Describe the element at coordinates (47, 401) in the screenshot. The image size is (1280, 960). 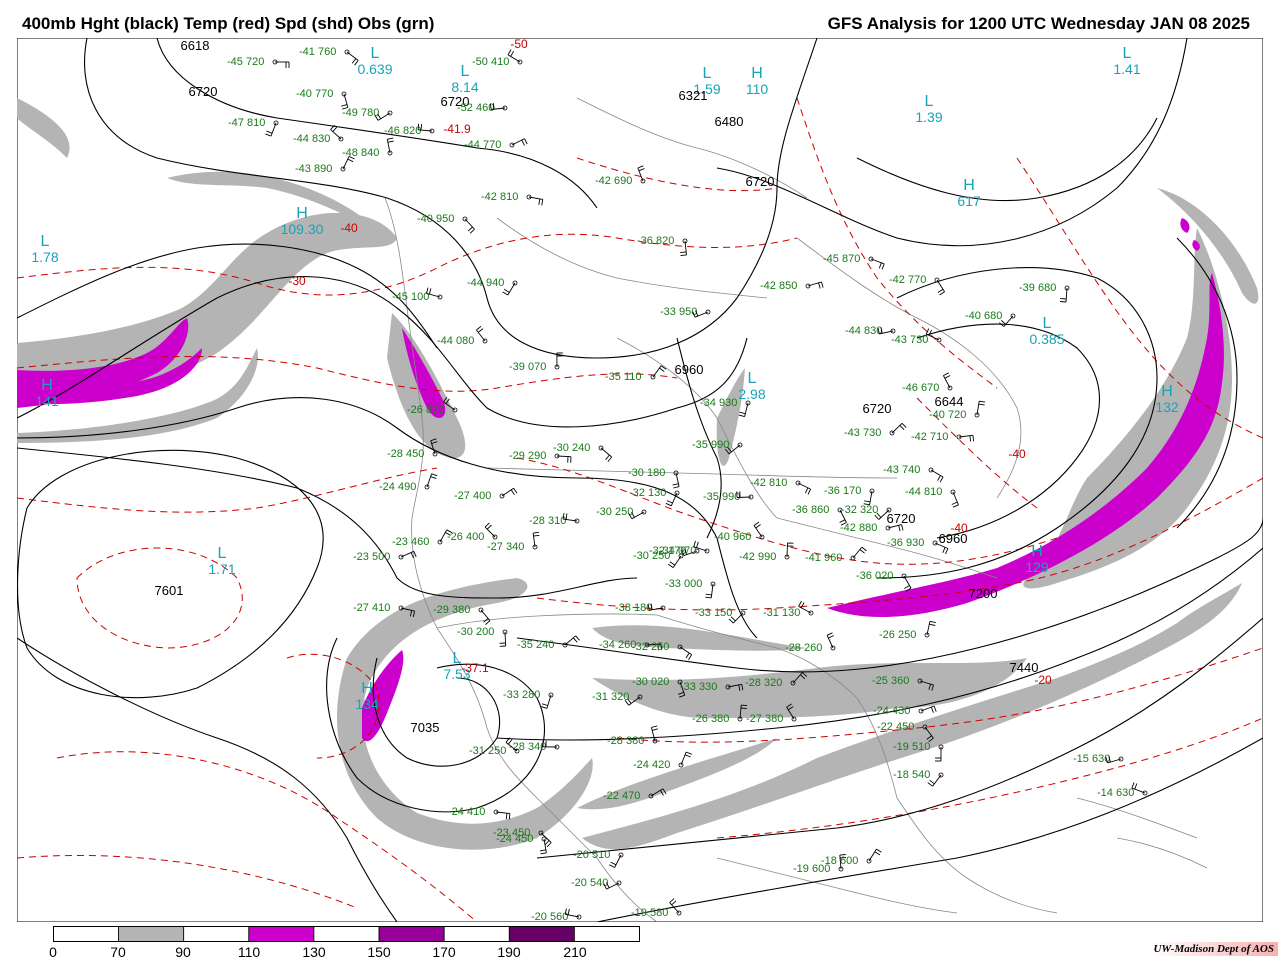
I see `speed-center-value: 141` at that location.